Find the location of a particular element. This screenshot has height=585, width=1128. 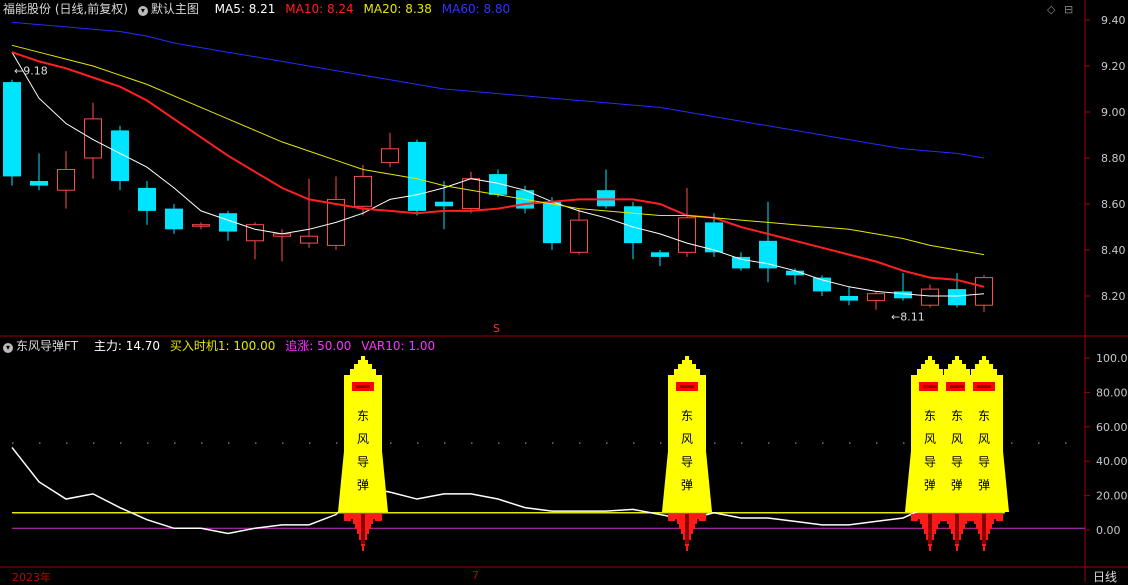

indicator-tick-label: 40.00 is located at coordinates (1112, 461).